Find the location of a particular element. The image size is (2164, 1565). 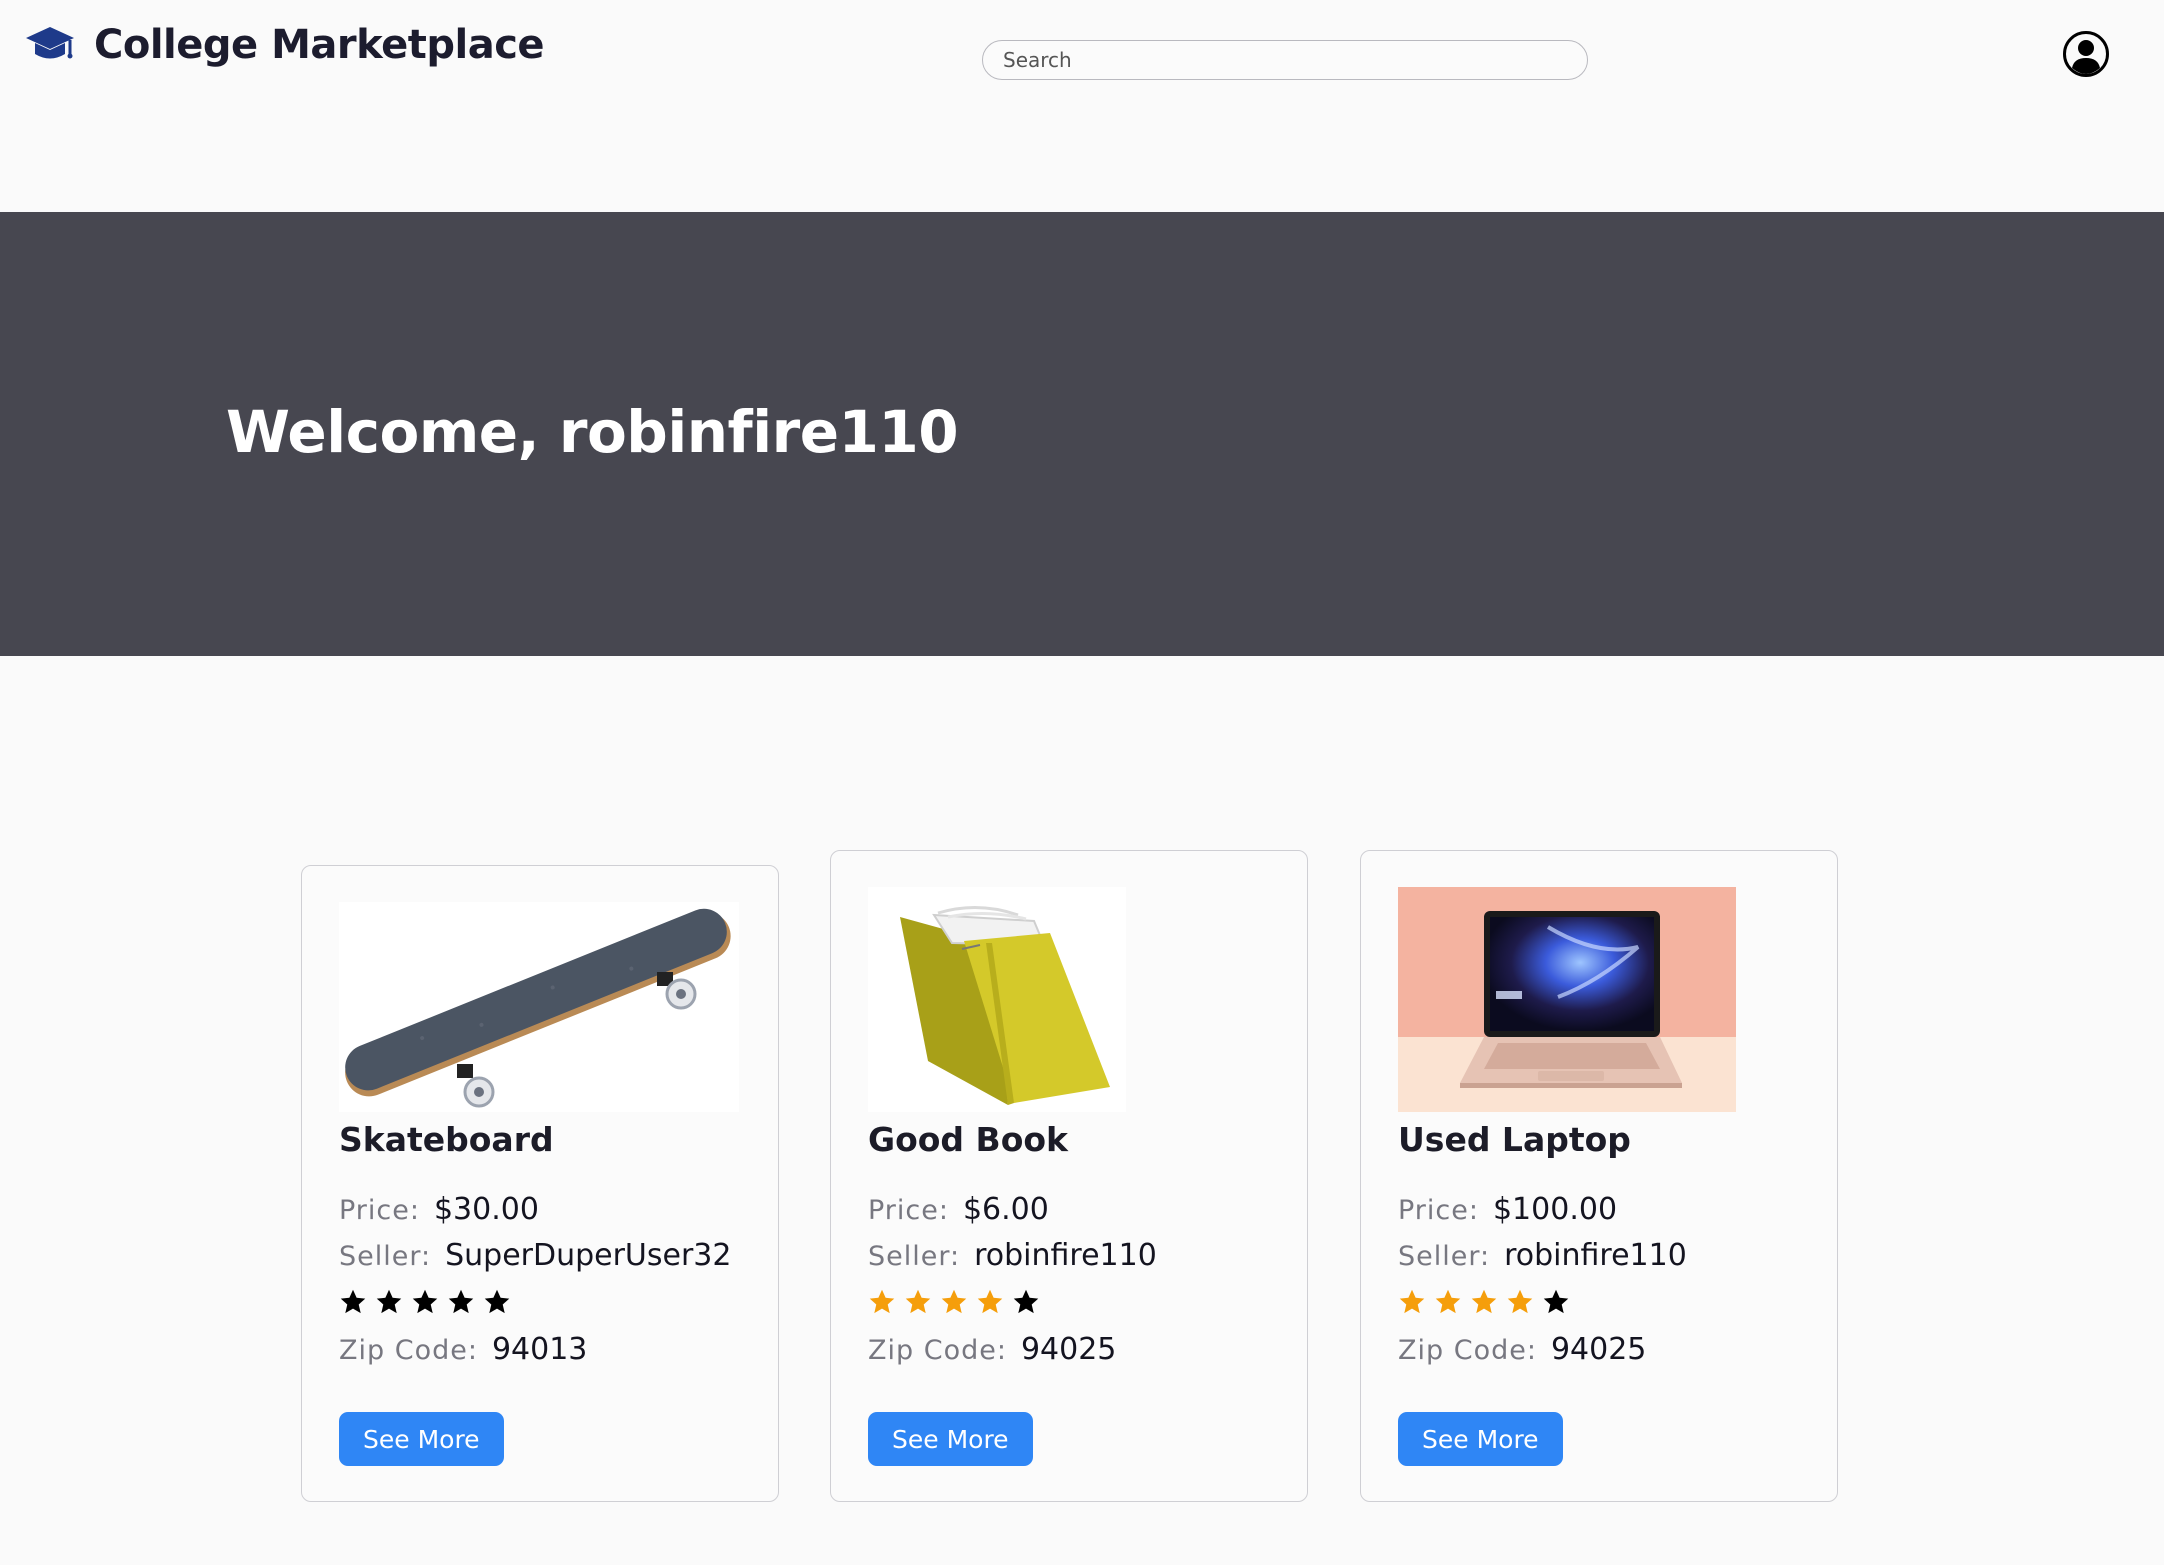

price-value: $6.00 is located at coordinates (1005, 1209).